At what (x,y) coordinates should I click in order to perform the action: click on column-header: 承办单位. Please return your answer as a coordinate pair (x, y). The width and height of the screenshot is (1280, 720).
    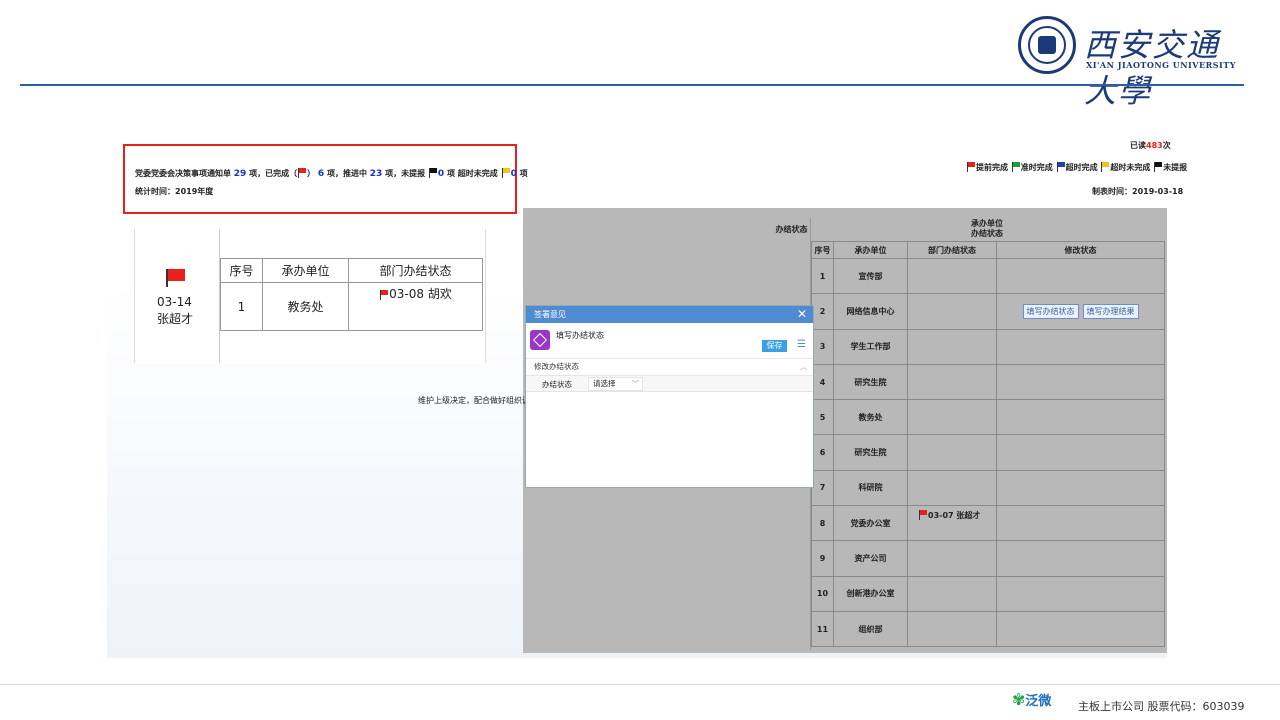
    Looking at the image, I should click on (870, 250).